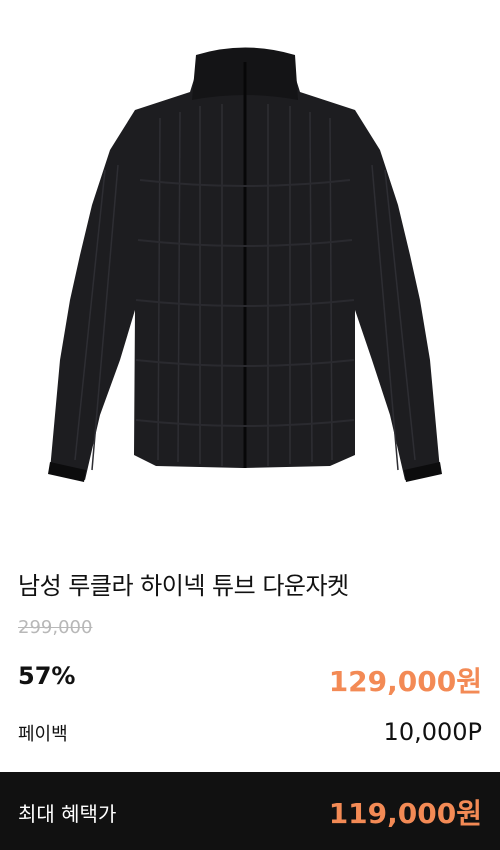 Image resolution: width=500 pixels, height=850 pixels. What do you see at coordinates (47, 676) in the screenshot?
I see `discount-rate: 57%` at bounding box center [47, 676].